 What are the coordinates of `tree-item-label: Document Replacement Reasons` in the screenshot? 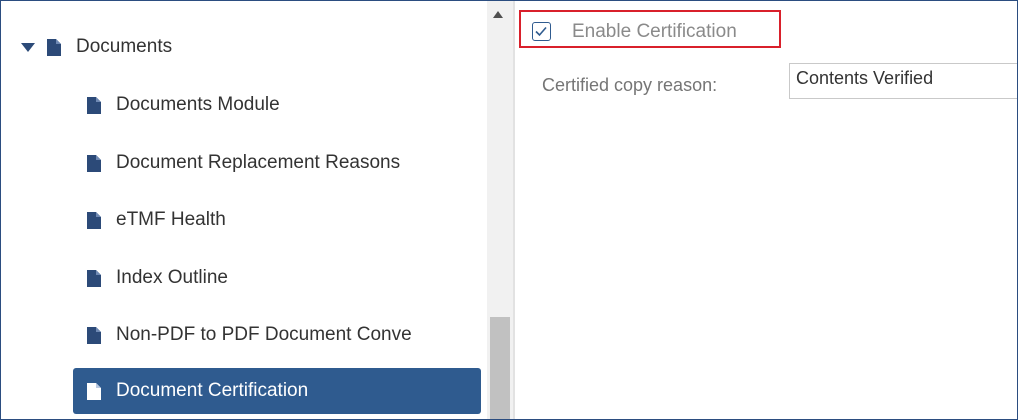 It's located at (258, 162).